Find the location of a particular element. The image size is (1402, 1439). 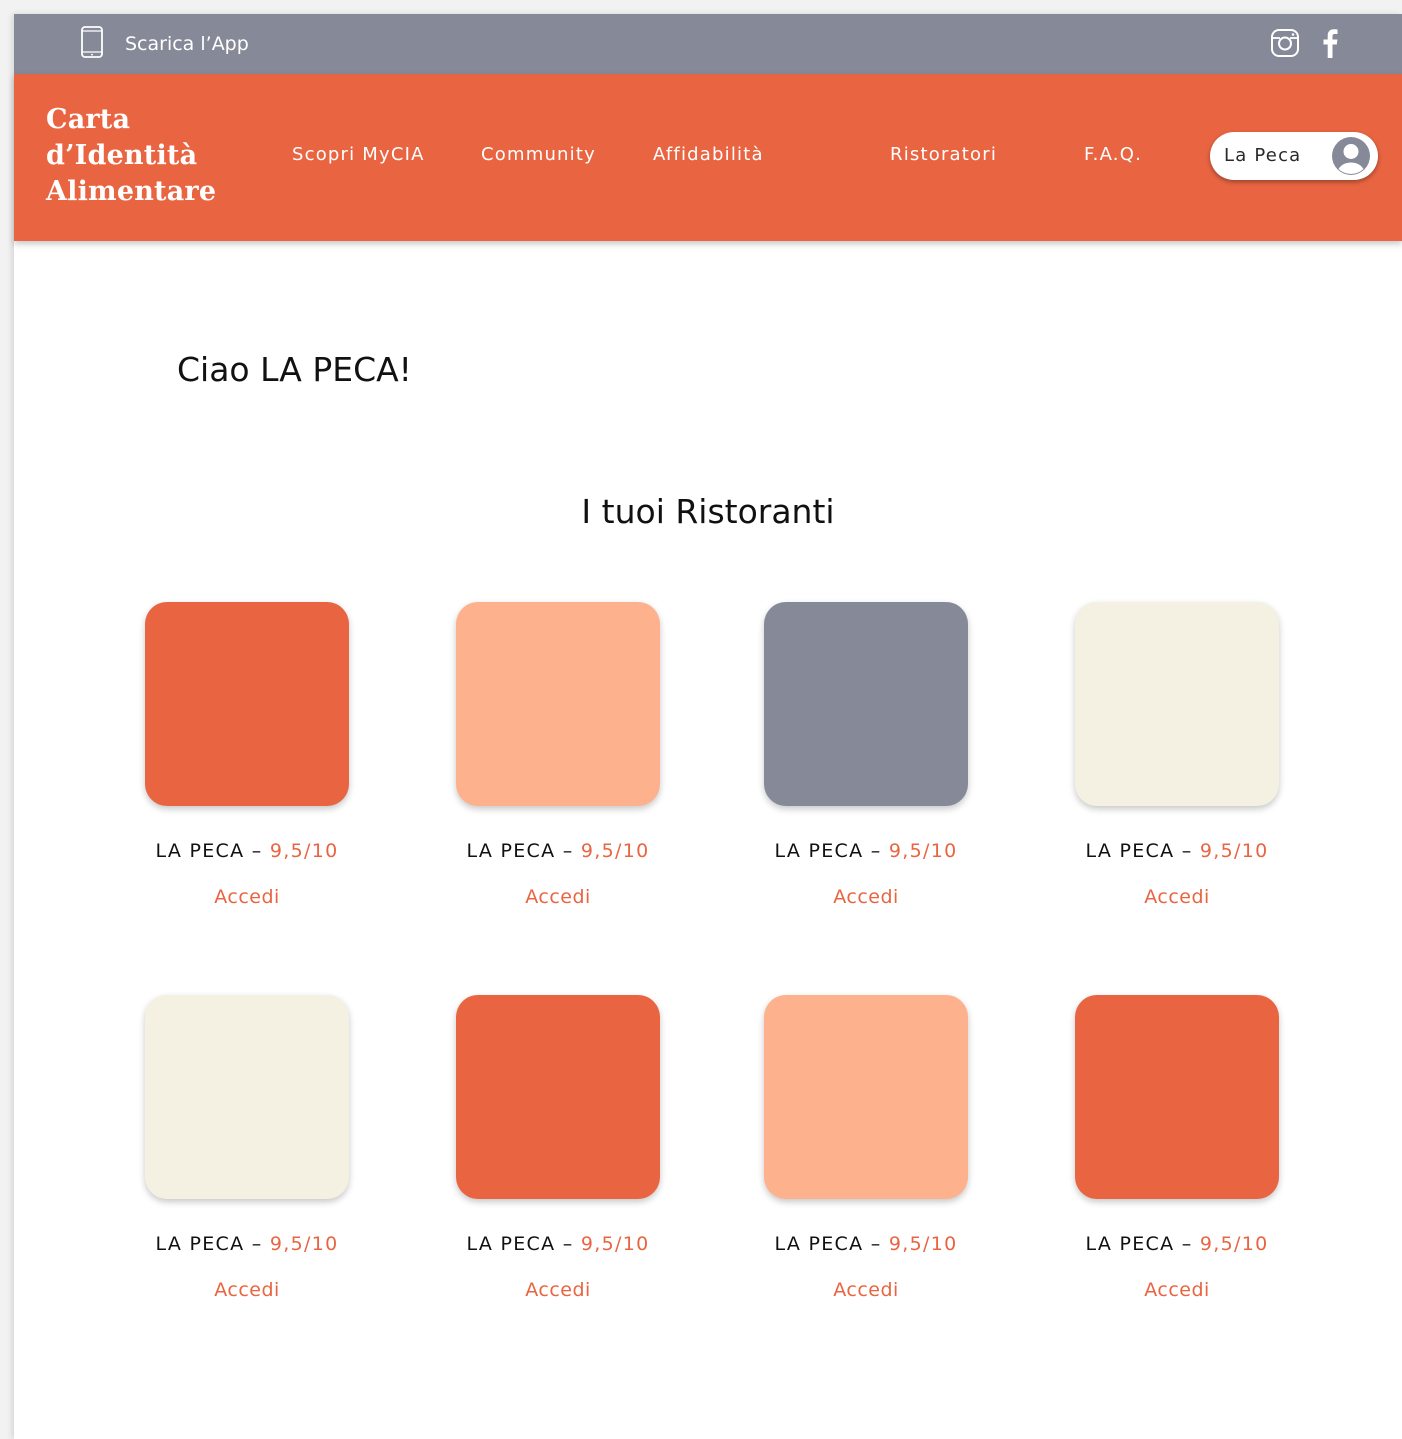

download-app-label: Scarica l’App is located at coordinates (187, 44).